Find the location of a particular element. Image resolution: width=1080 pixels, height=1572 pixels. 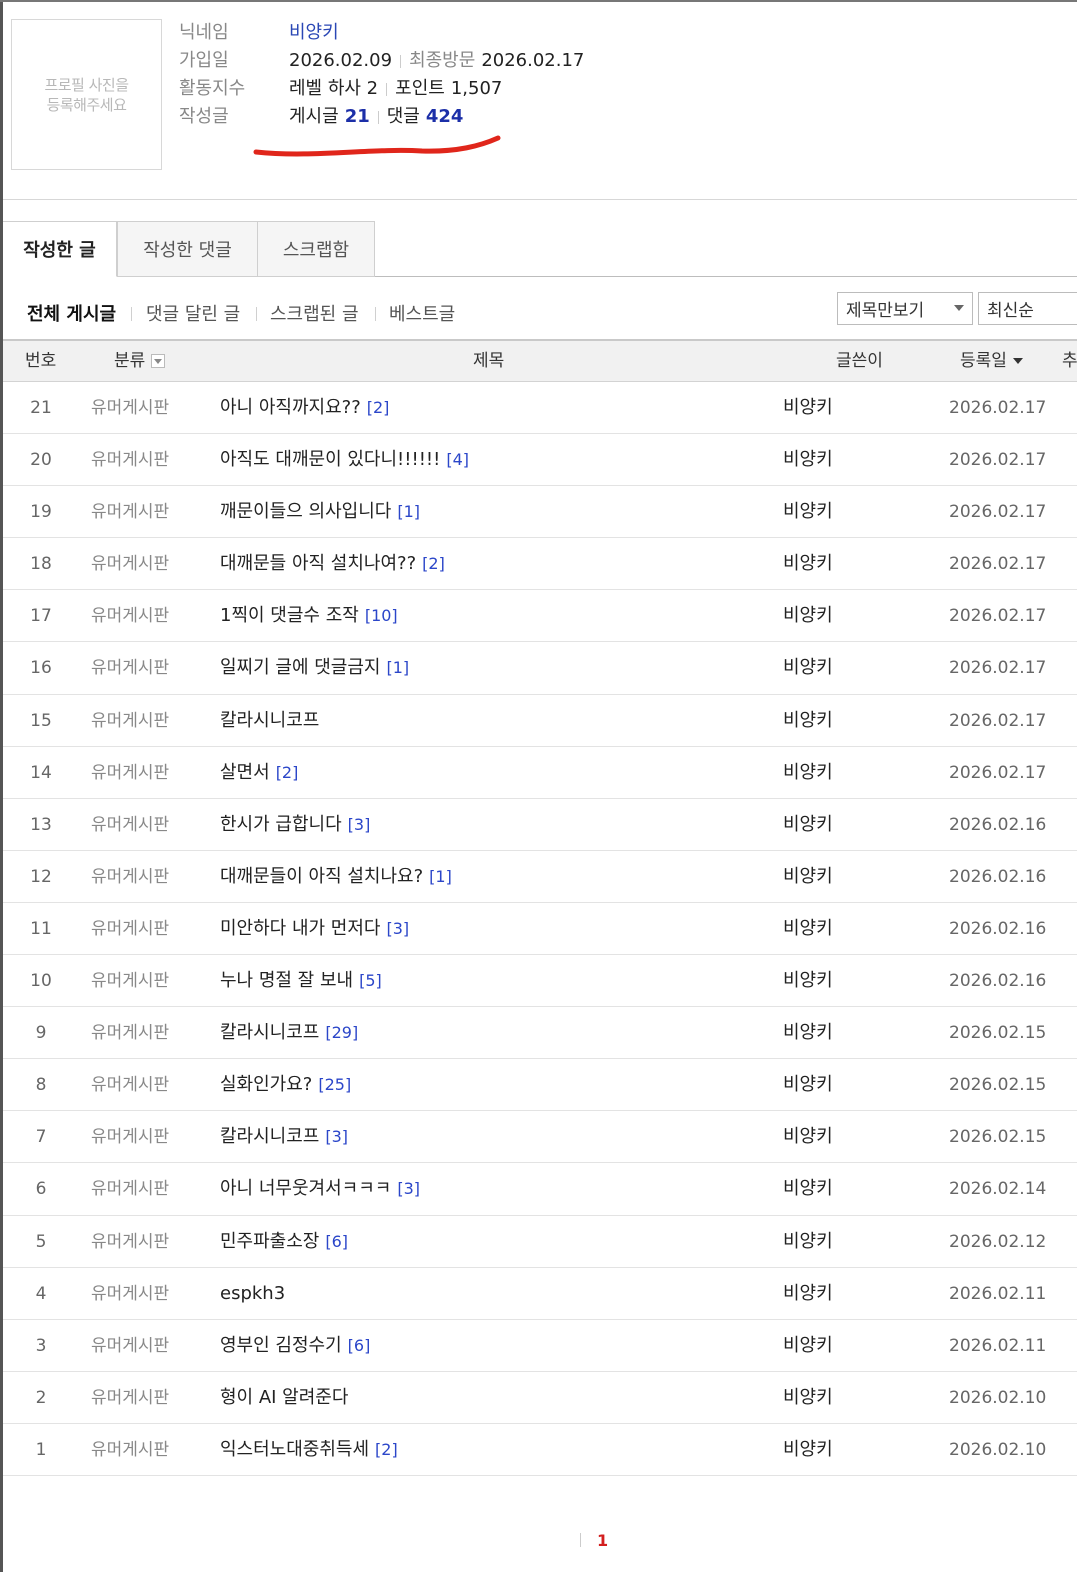

posts-count: 21 is located at coordinates (357, 117).